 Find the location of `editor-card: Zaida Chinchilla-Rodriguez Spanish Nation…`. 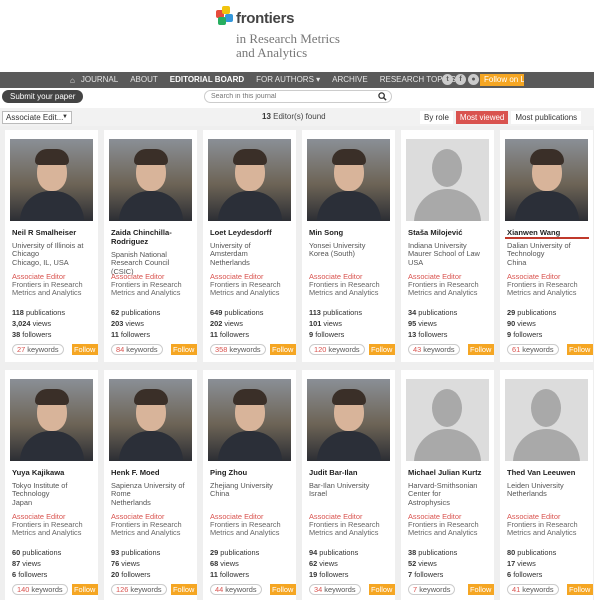

editor-card: Zaida Chinchilla-Rodriguez Spanish Nation… is located at coordinates (150, 246).